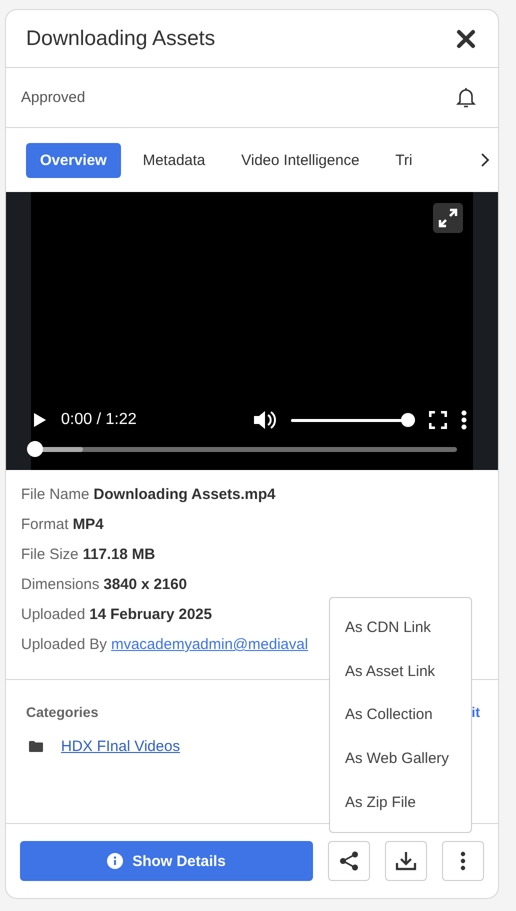 The height and width of the screenshot is (911, 516). What do you see at coordinates (438, 420) in the screenshot?
I see `fullscreen-icon` at bounding box center [438, 420].